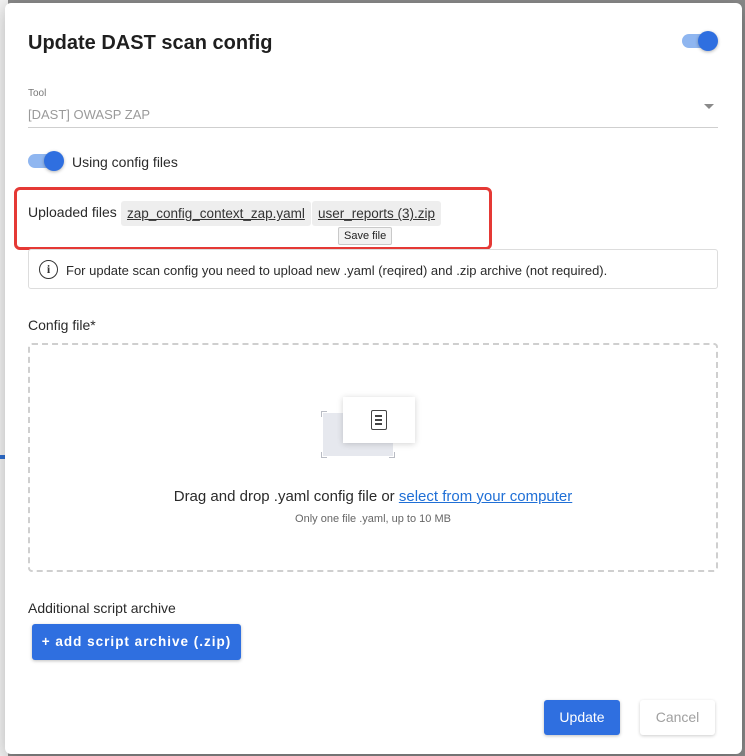  I want to click on config-files-toggle, so click(46, 161).